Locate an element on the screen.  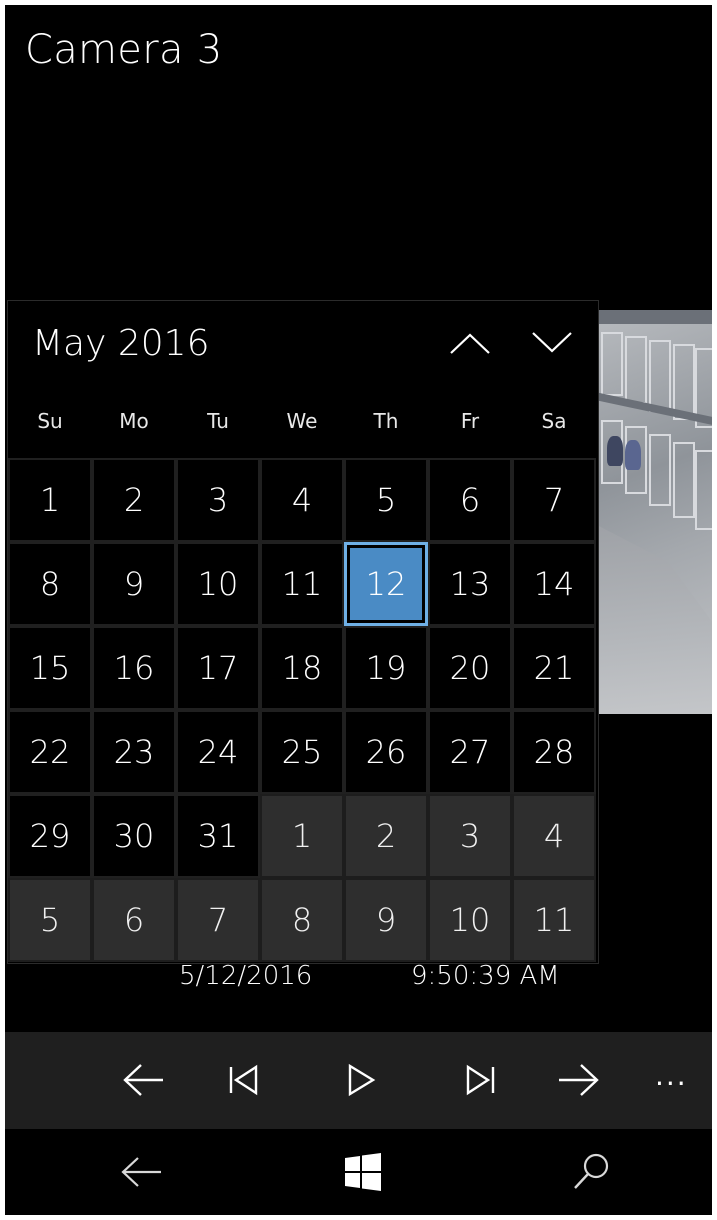
day-cell: 3 is located at coordinates (218, 500).